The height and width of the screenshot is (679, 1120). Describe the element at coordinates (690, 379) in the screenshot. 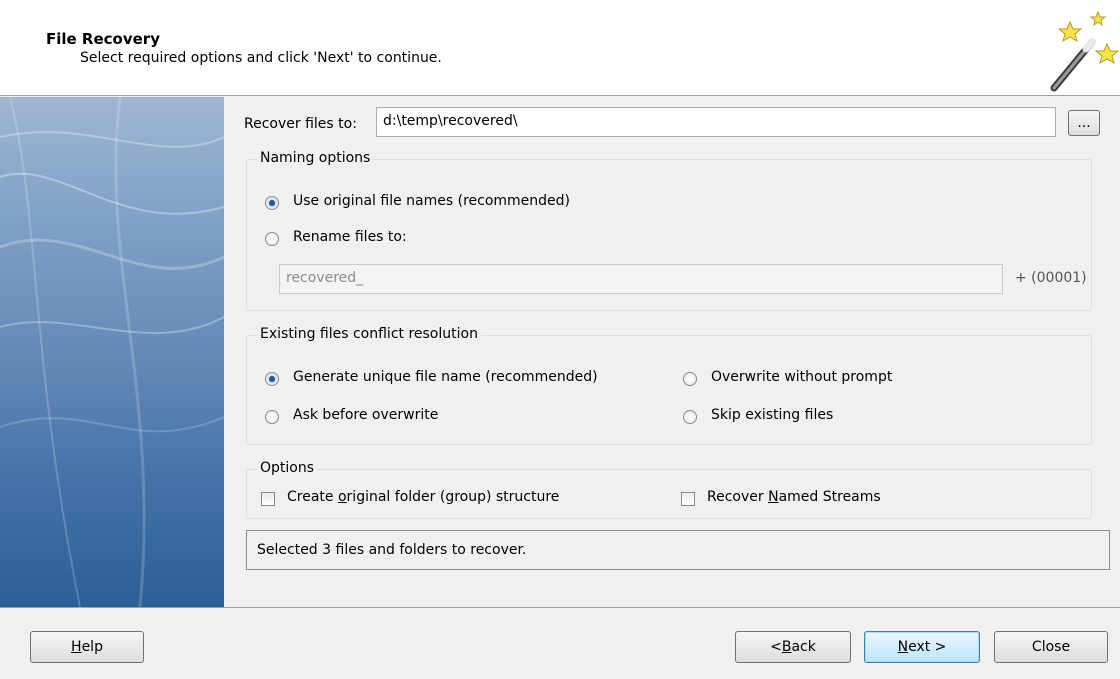

I see `overwrite-without-prompt-radio` at that location.